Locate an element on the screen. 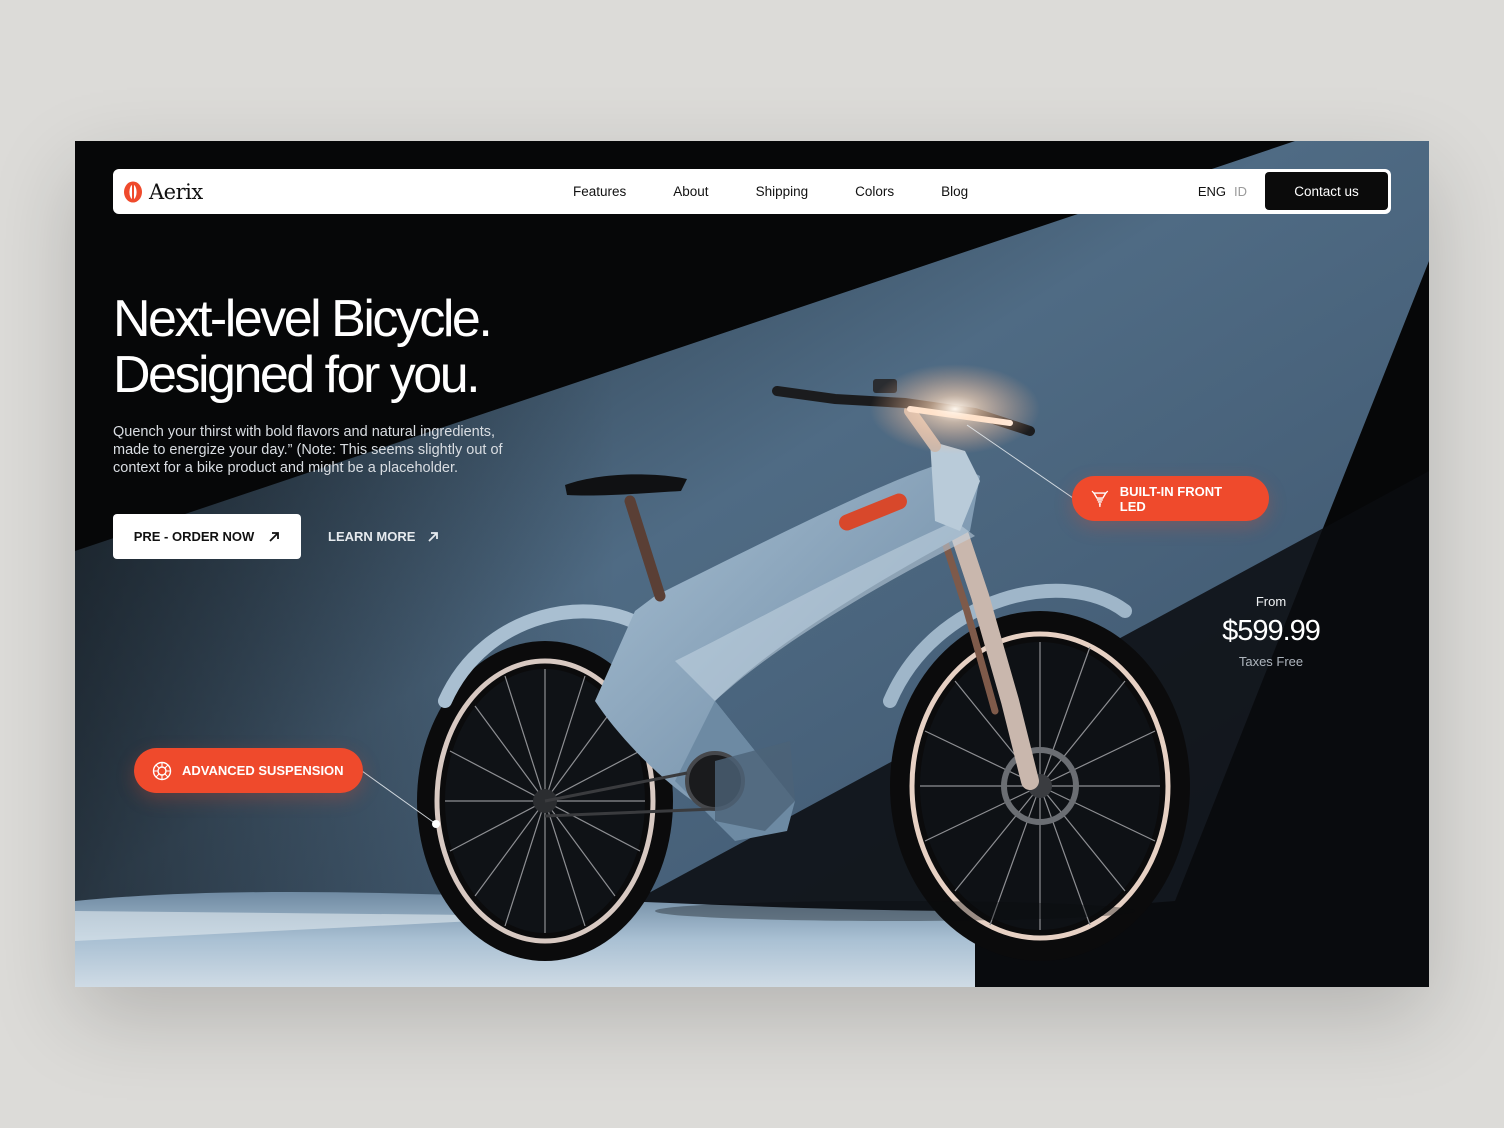  brand-name: Aerix is located at coordinates (176, 191).